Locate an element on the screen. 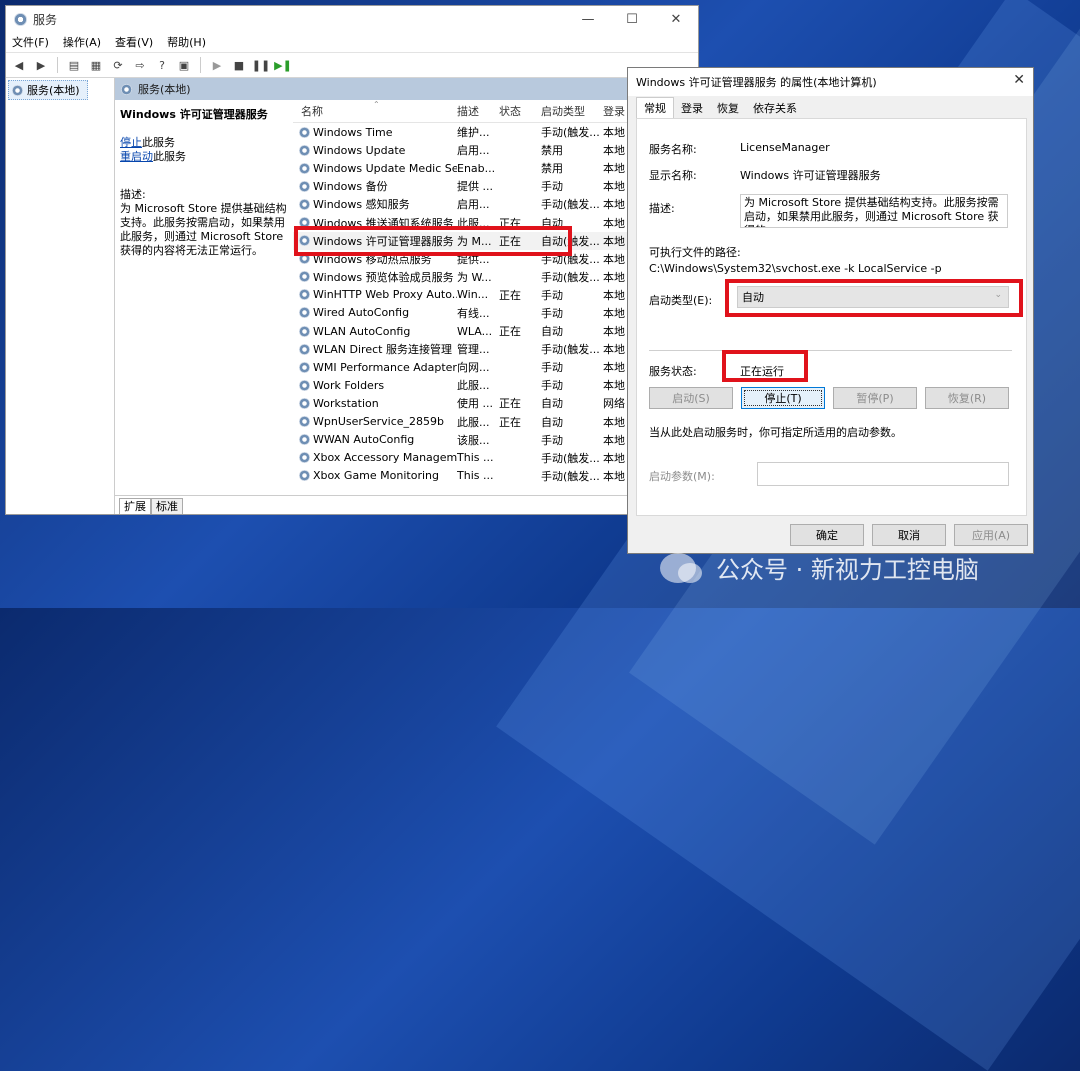 The height and width of the screenshot is (1071, 1080). column-header-description: 描述 is located at coordinates (478, 111).